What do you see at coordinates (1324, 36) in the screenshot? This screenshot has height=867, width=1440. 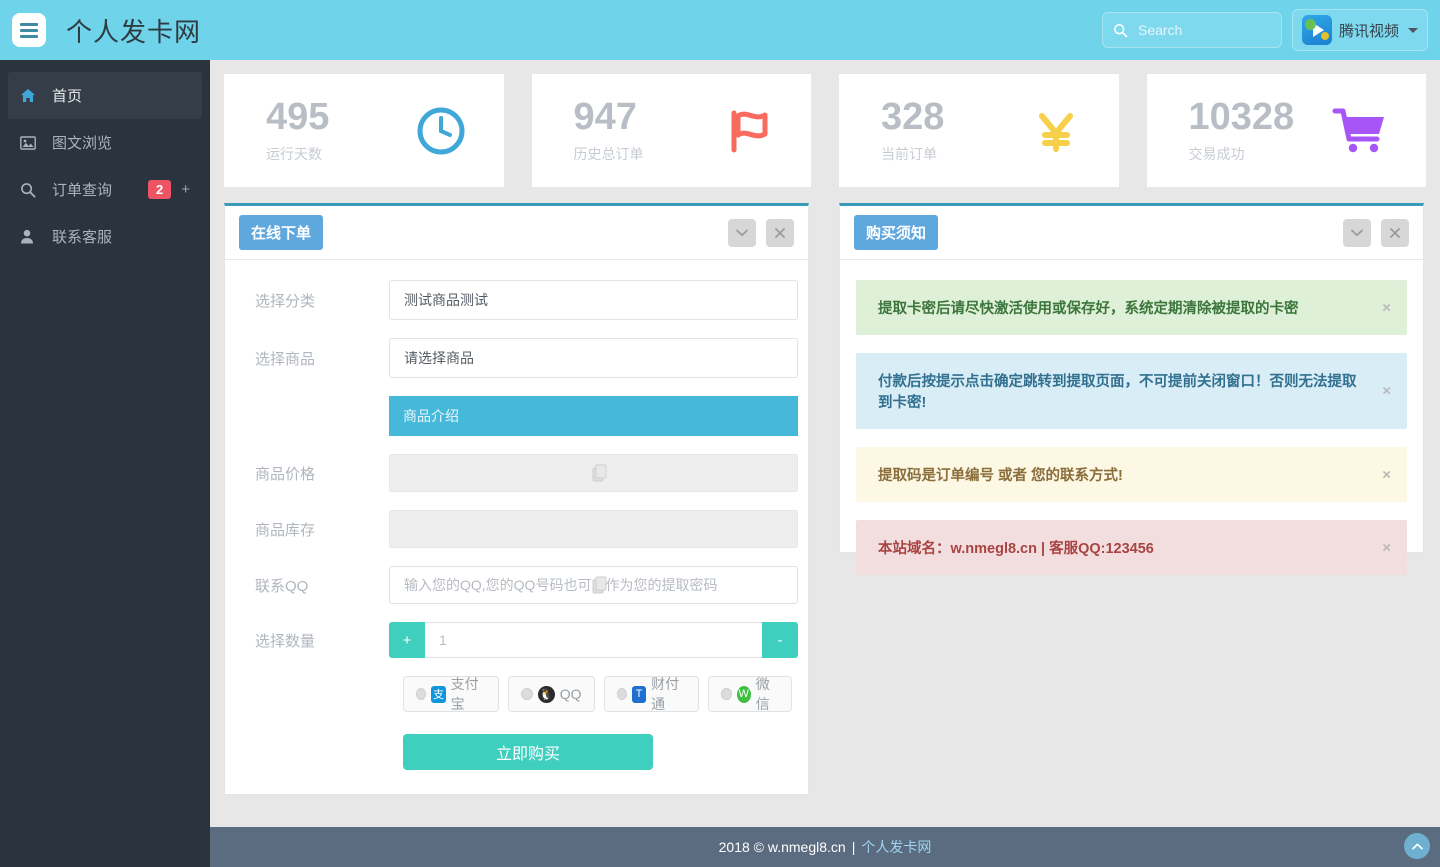 I see `tv-logo-yellow-dot` at bounding box center [1324, 36].